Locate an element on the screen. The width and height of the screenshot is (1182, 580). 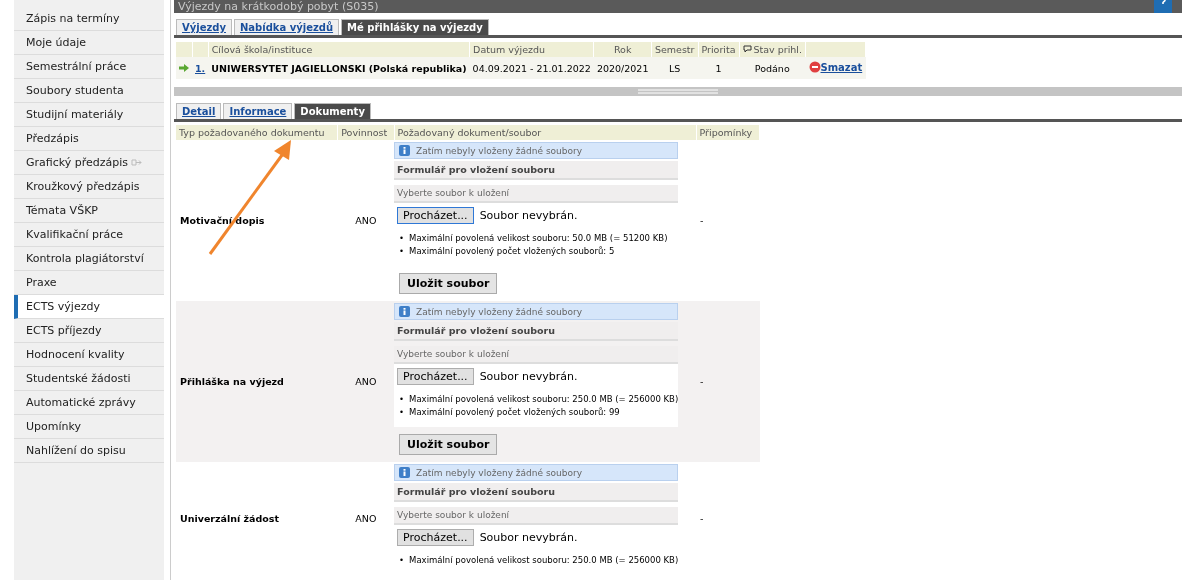
arrow-right-icon is located at coordinates (184, 67).